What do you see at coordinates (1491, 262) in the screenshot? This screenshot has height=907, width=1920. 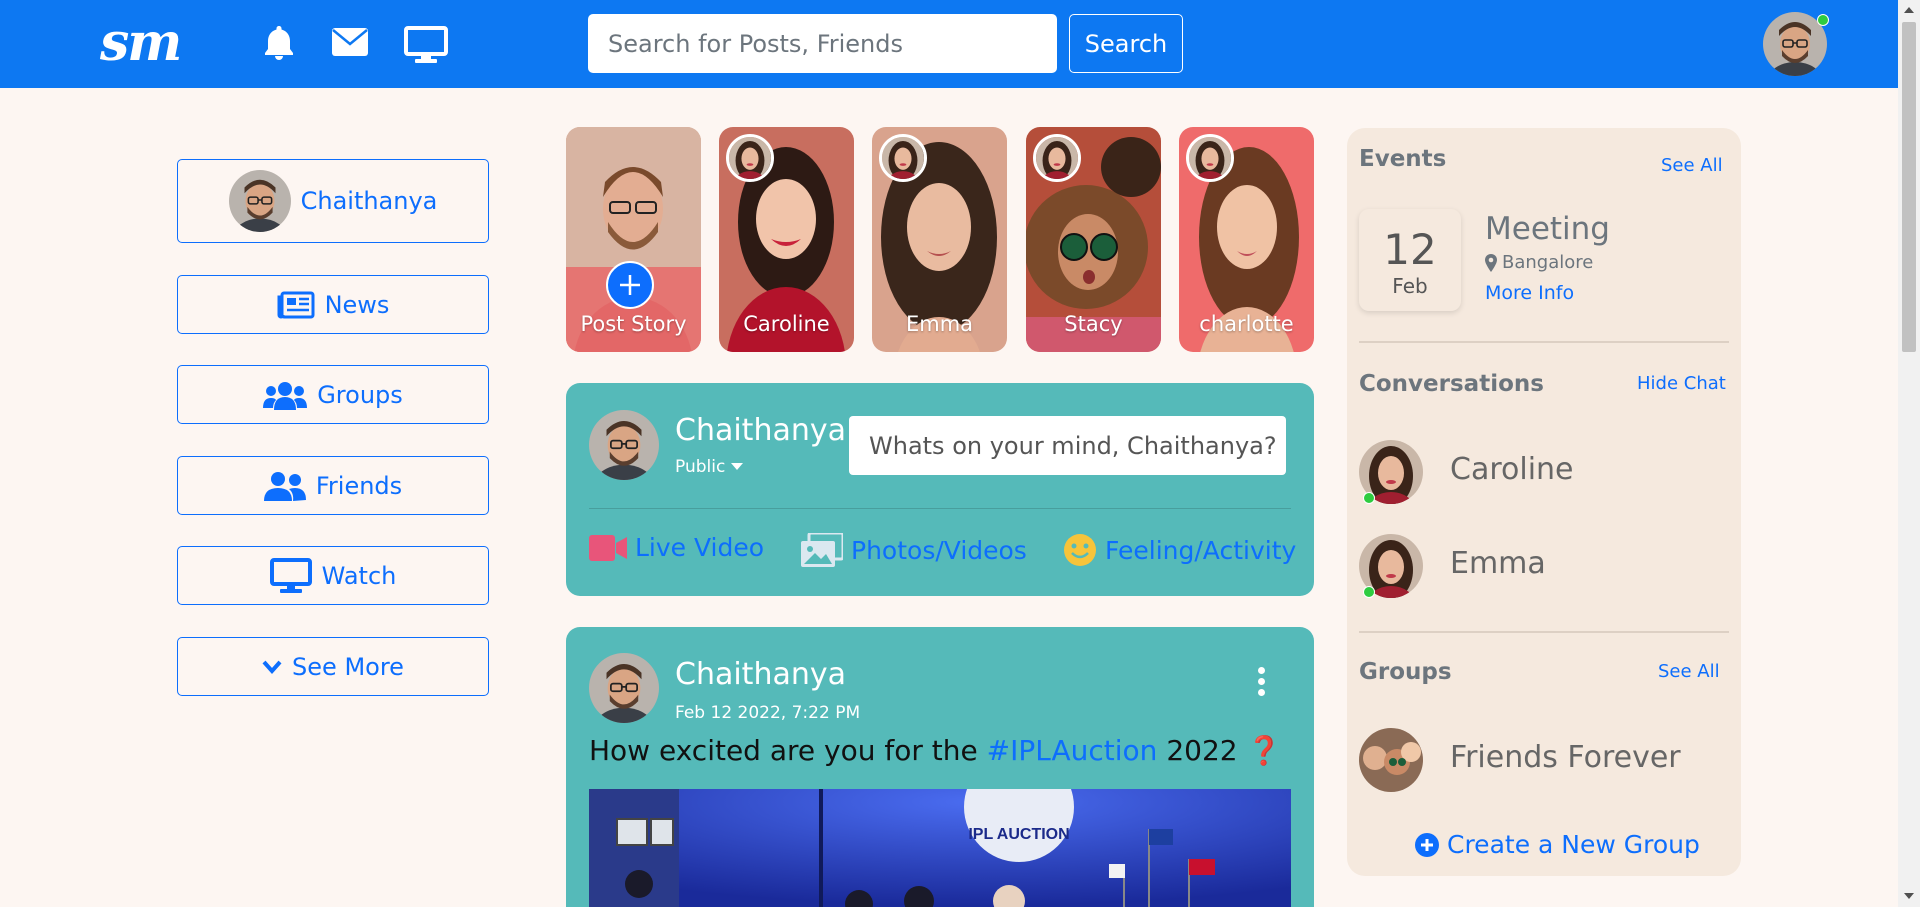 I see `map-marker-icon` at bounding box center [1491, 262].